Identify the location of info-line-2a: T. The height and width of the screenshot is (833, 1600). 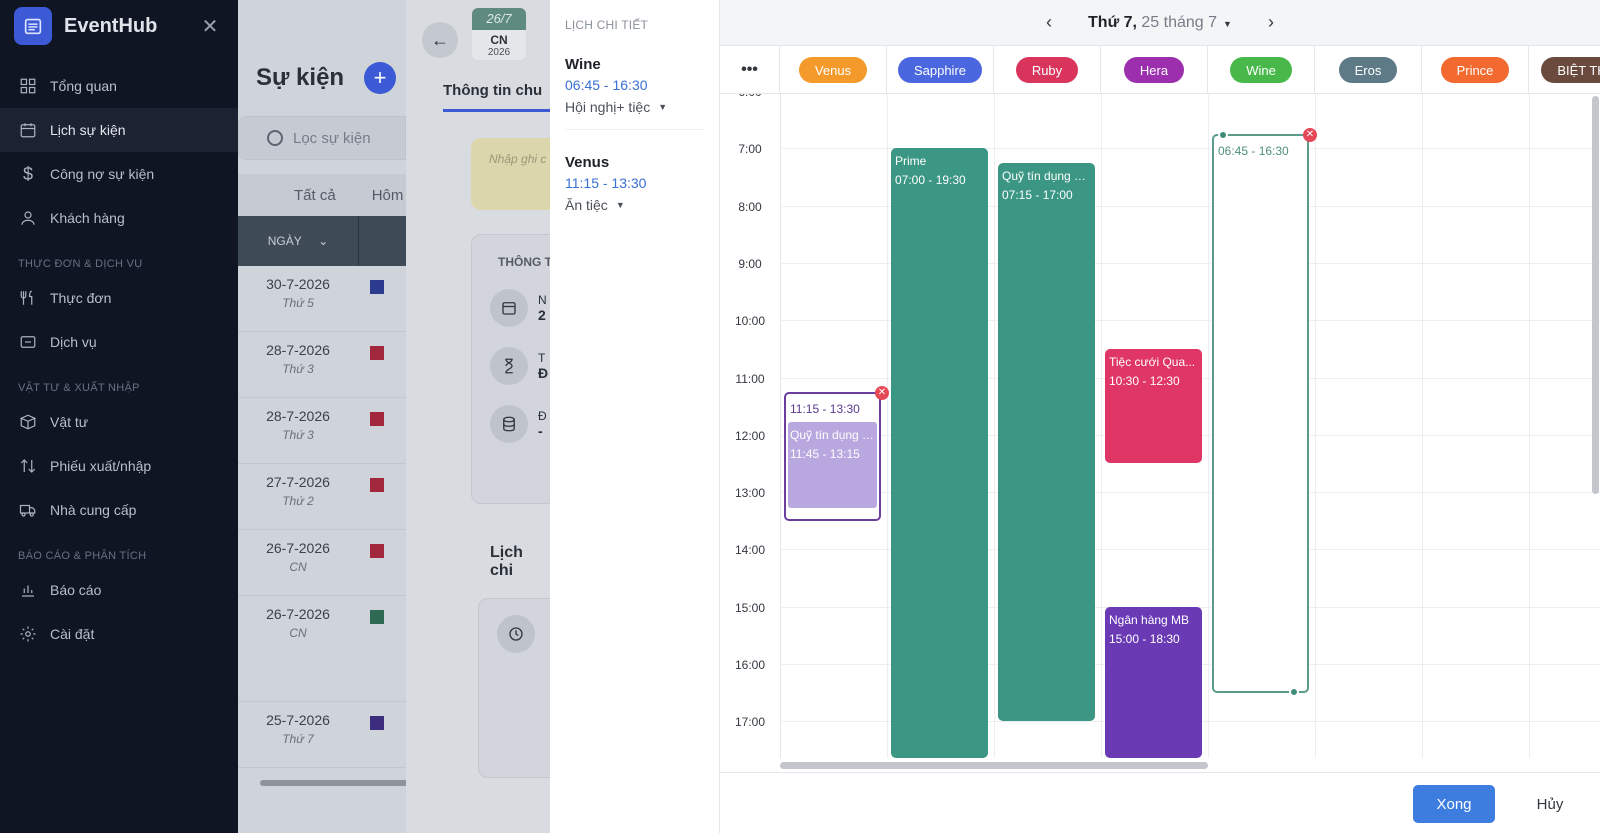
(542, 358).